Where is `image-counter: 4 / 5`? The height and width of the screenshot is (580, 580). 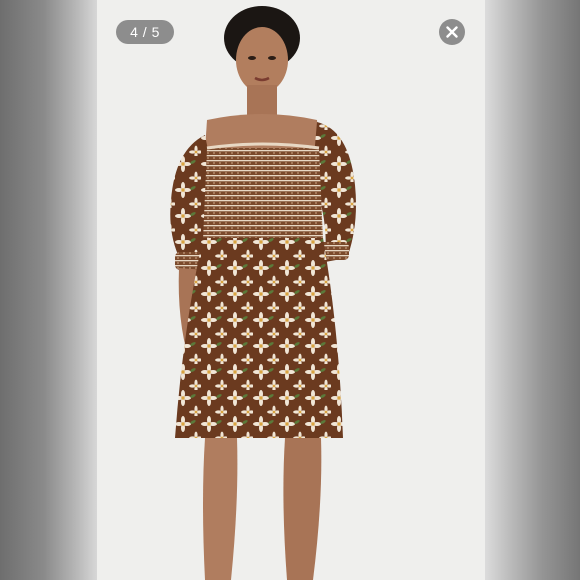
image-counter: 4 / 5 is located at coordinates (145, 32).